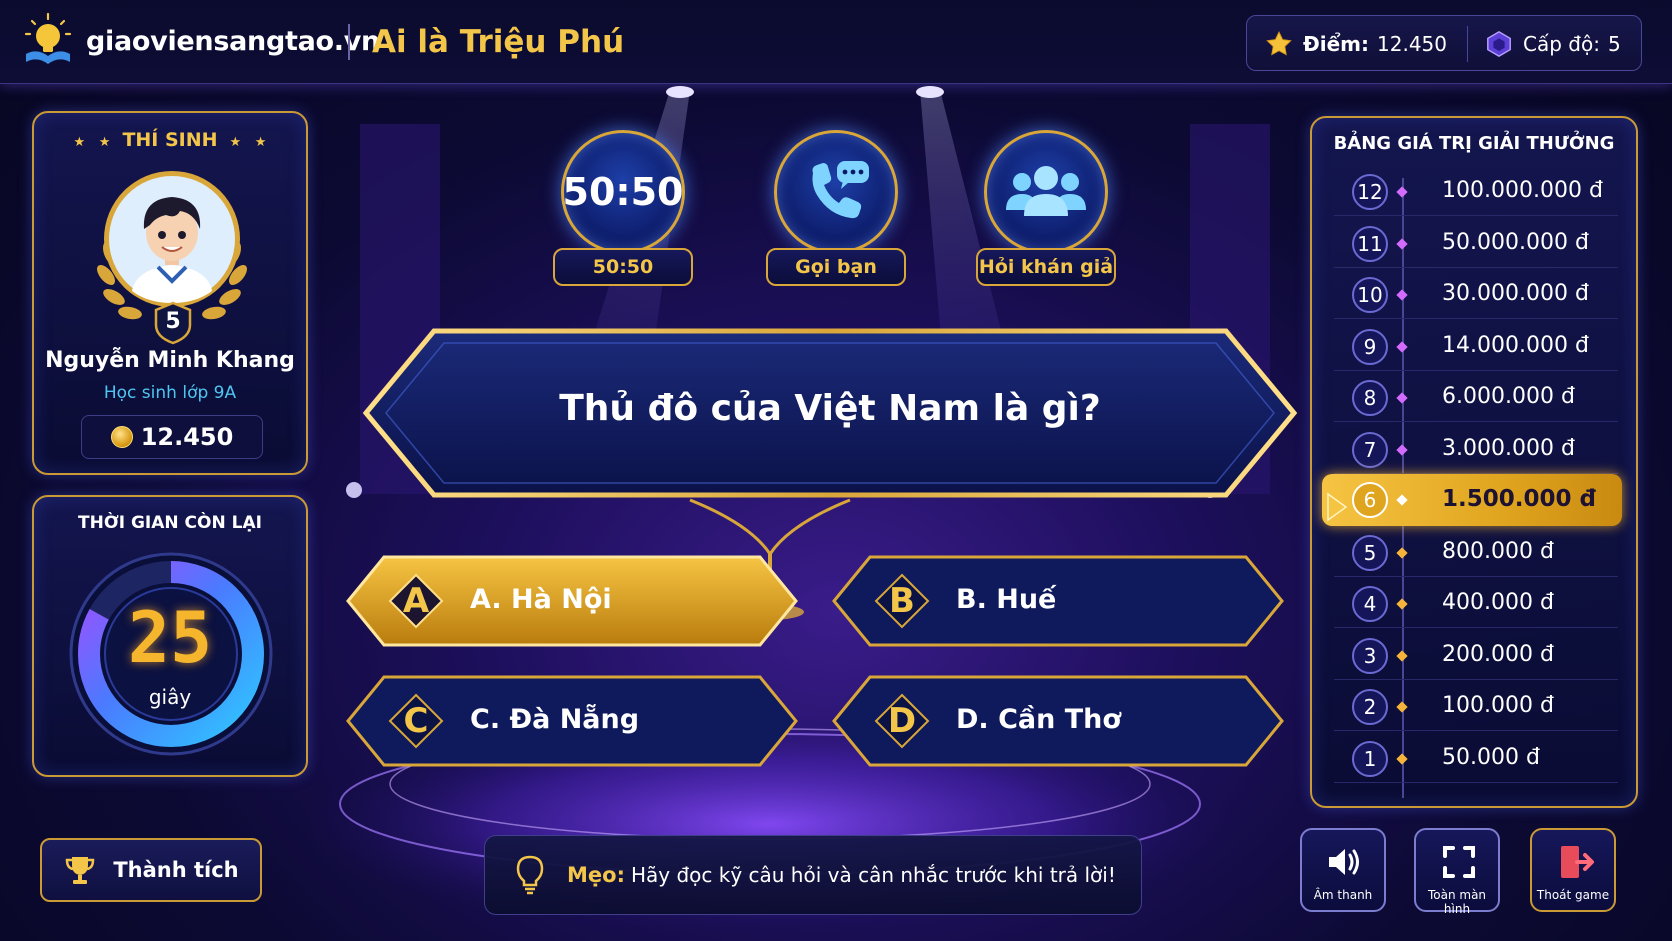 The width and height of the screenshot is (1672, 941). Describe the element at coordinates (1573, 895) in the screenshot. I see `exit-label: Thoát game` at that location.